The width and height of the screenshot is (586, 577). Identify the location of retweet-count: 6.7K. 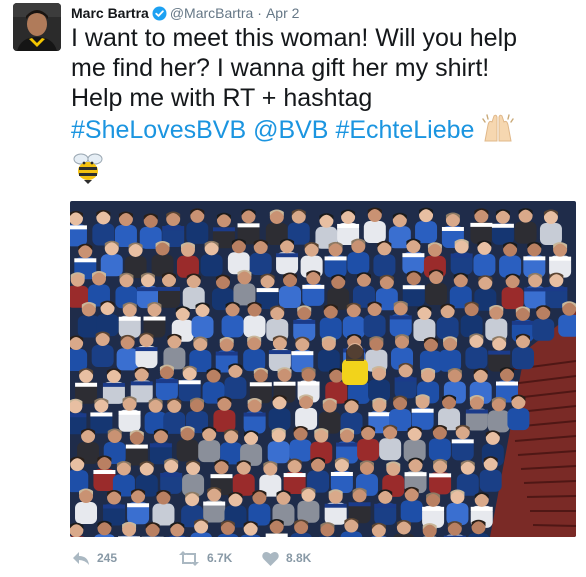
(220, 558).